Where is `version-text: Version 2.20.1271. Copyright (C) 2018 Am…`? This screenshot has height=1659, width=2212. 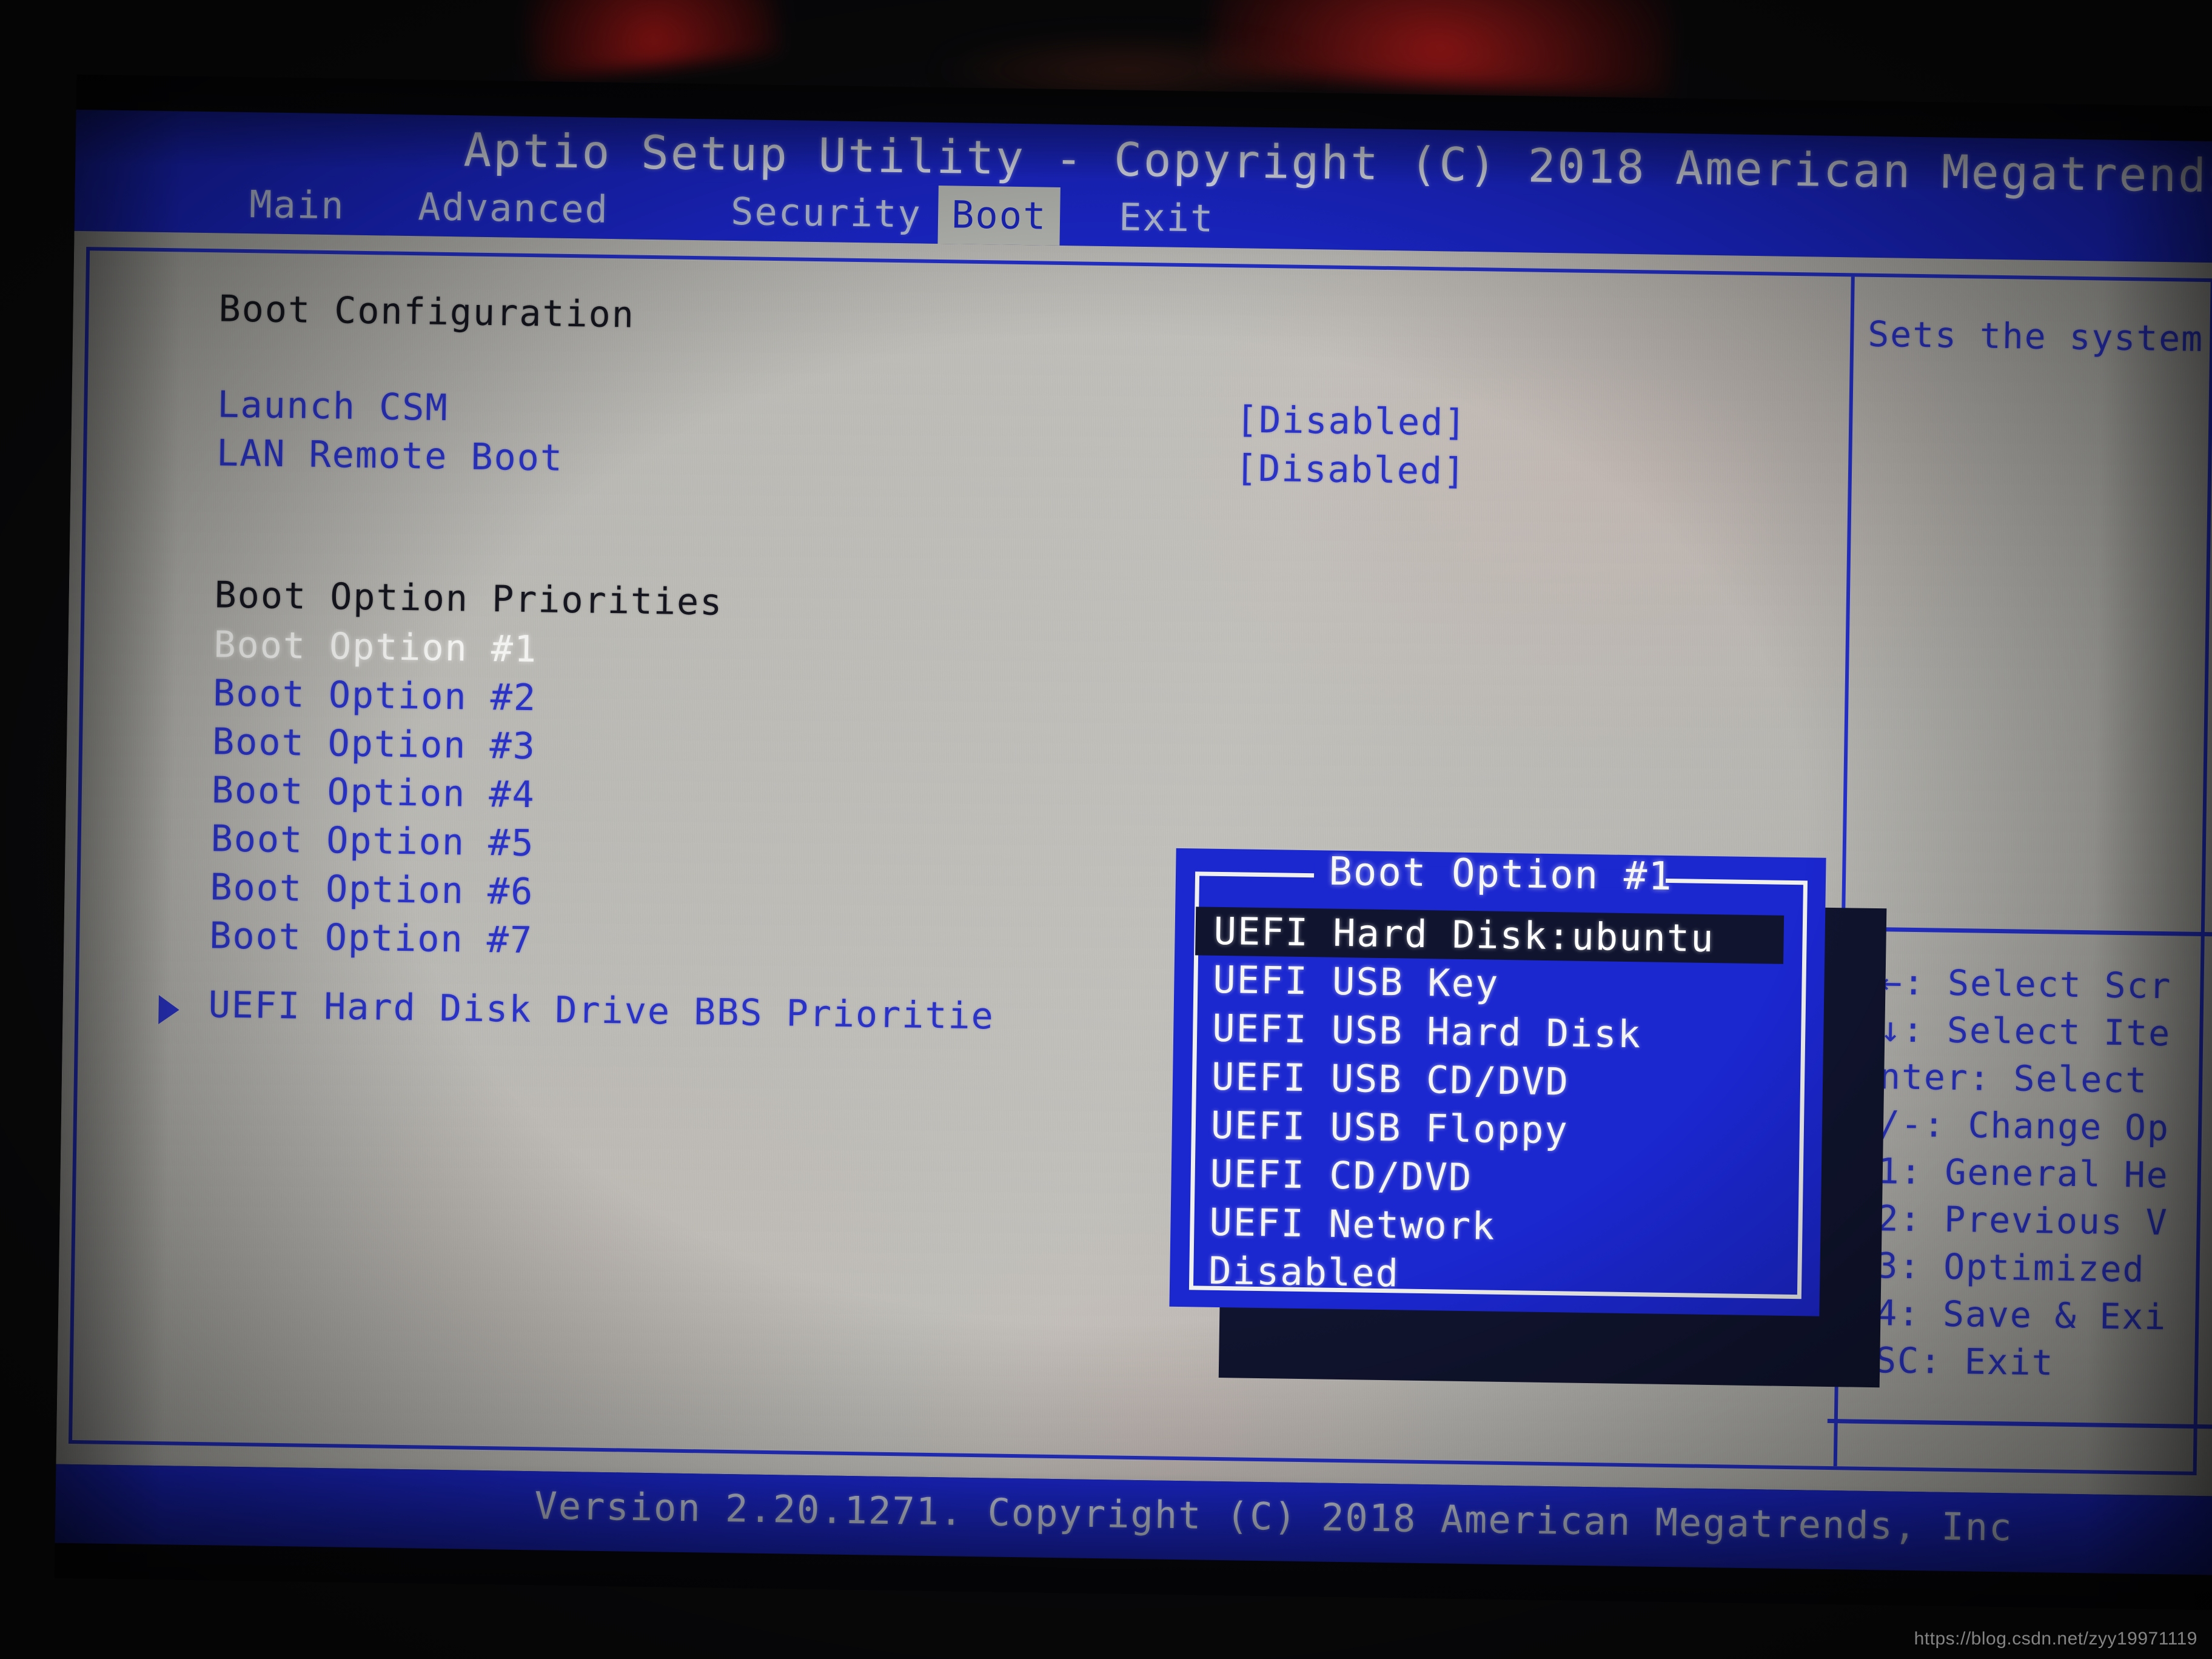
version-text: Version 2.20.1271. Copyright (C) 2018 Am… is located at coordinates (1274, 1516).